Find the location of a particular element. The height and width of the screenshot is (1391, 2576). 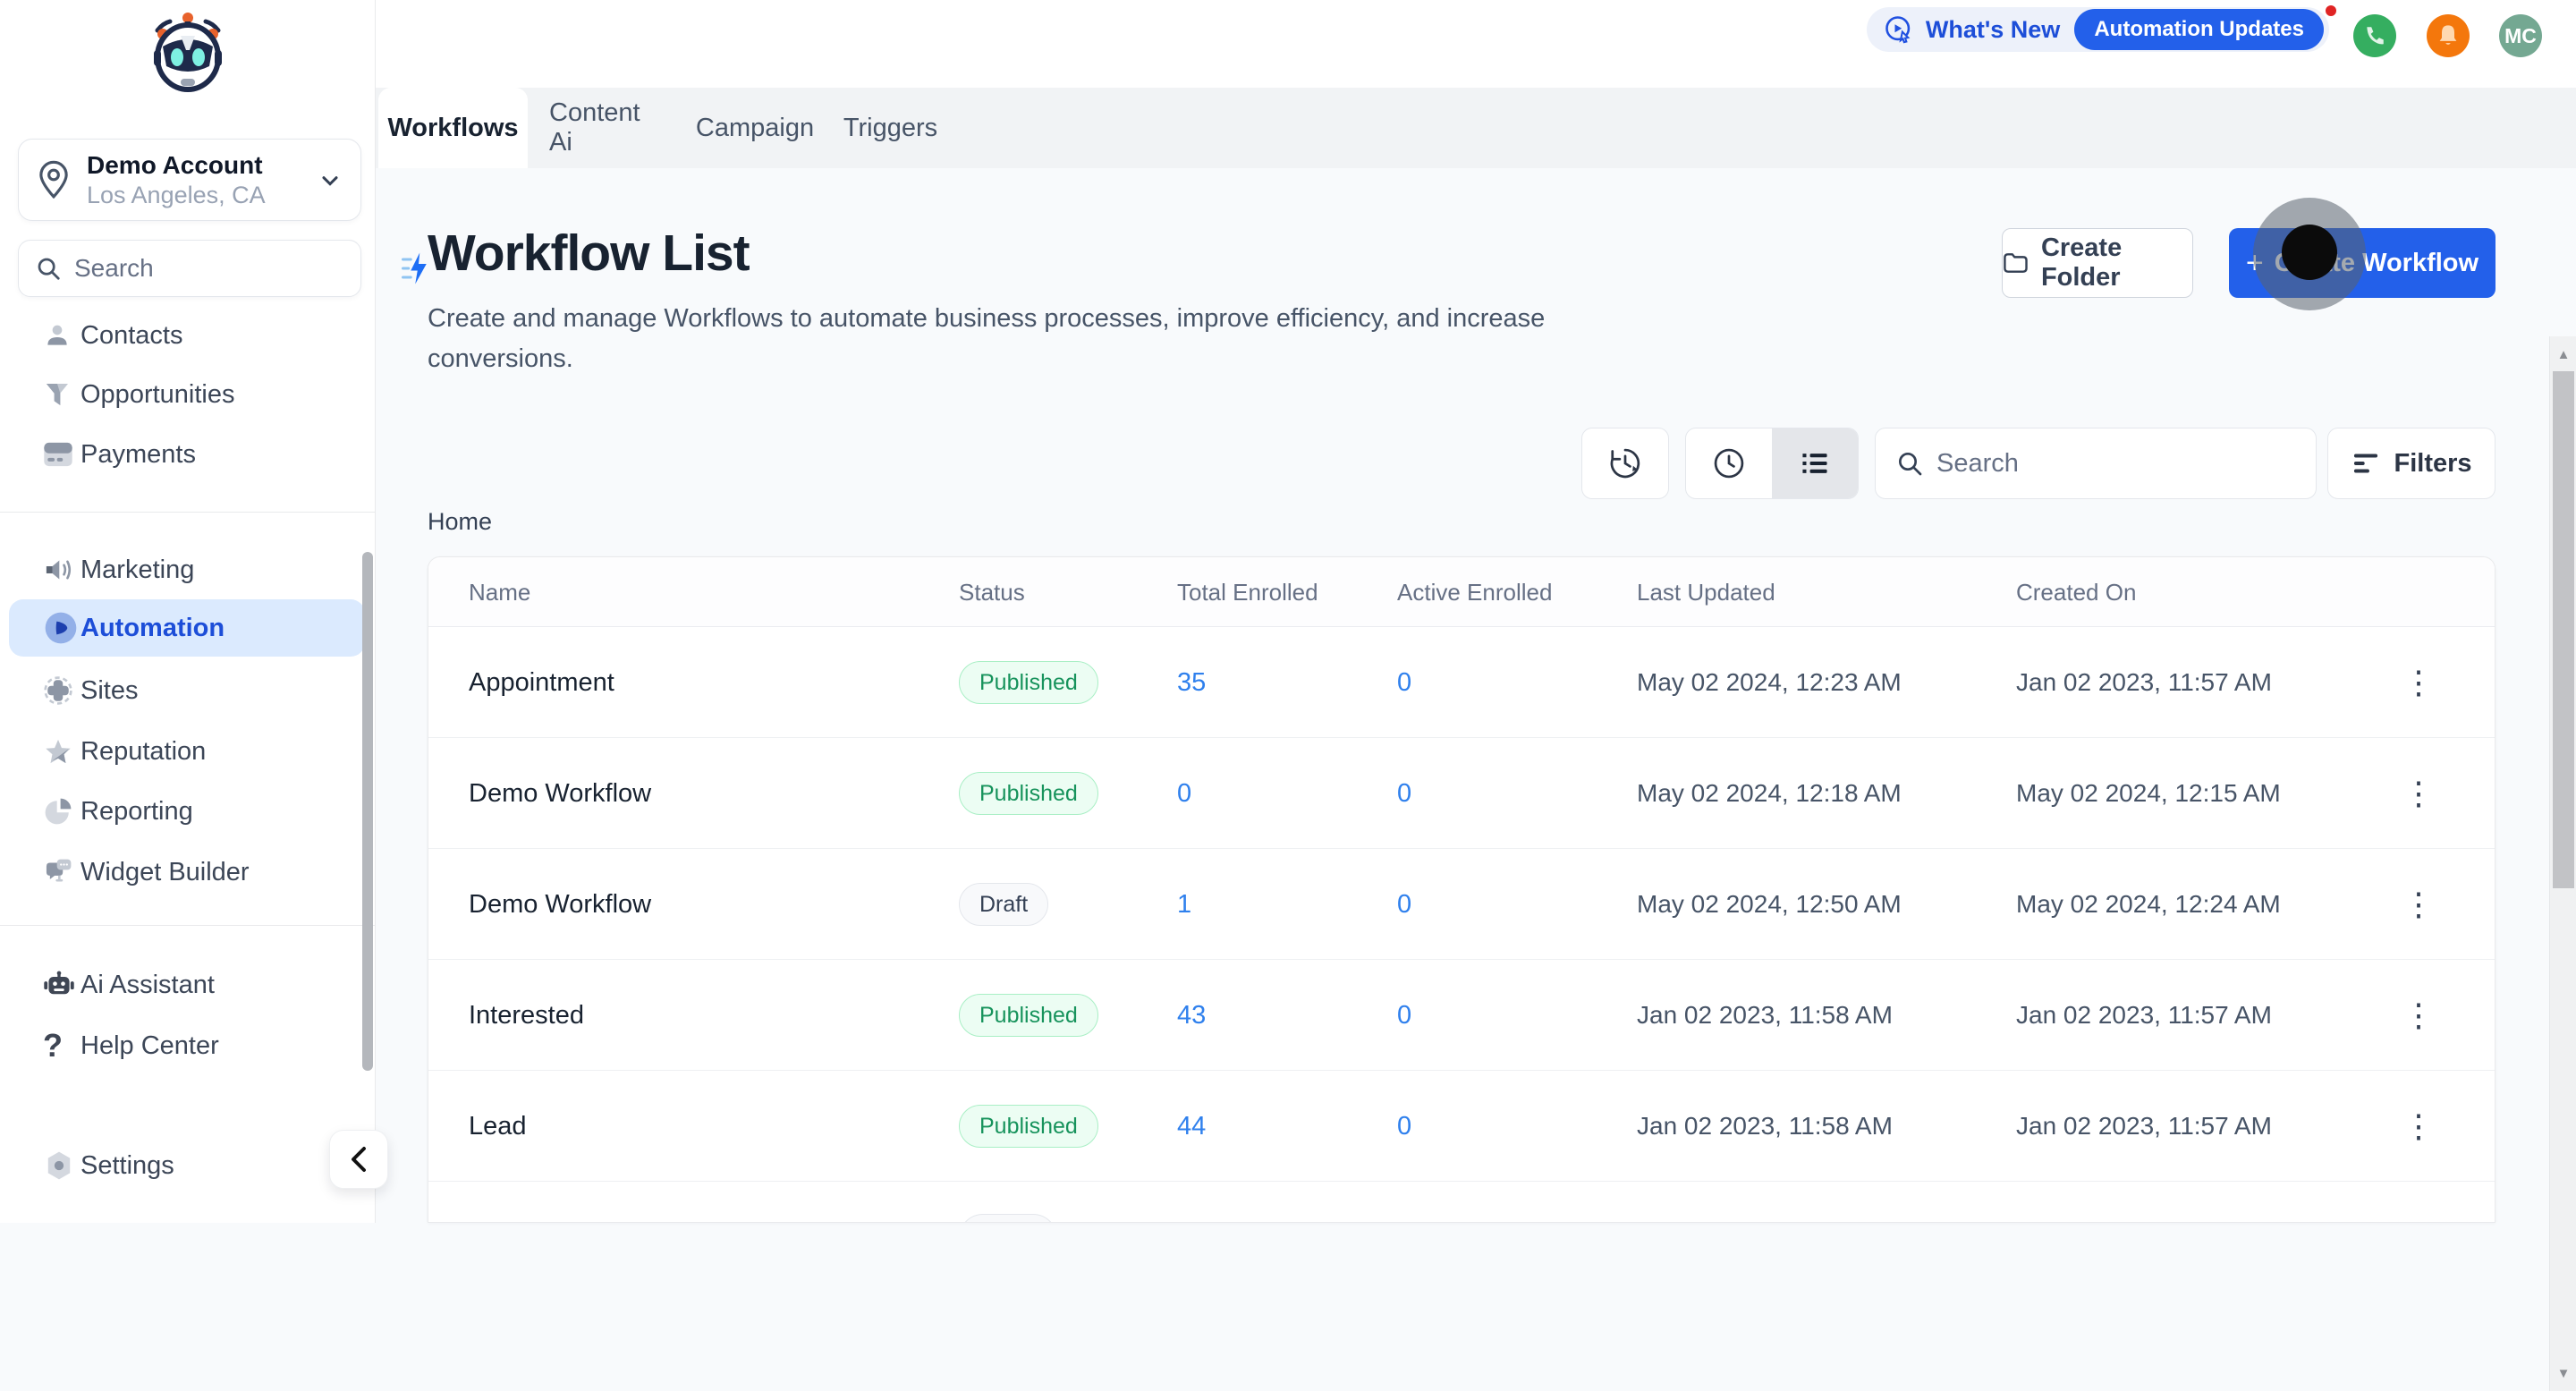

notifications-button is located at coordinates (2448, 35).